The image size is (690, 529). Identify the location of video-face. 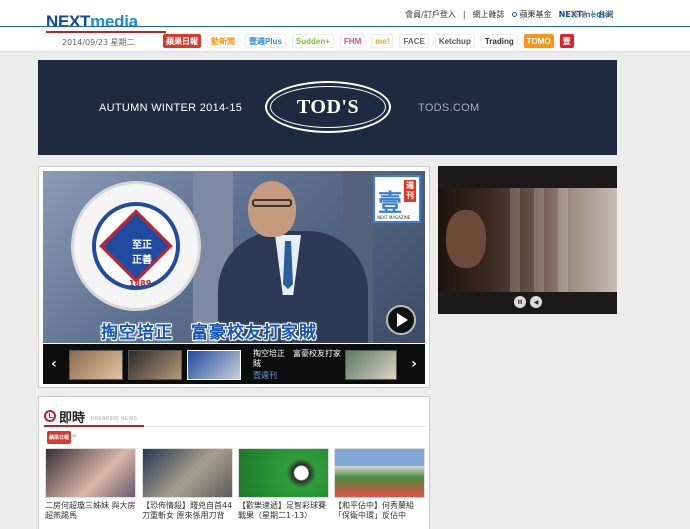
(466, 239).